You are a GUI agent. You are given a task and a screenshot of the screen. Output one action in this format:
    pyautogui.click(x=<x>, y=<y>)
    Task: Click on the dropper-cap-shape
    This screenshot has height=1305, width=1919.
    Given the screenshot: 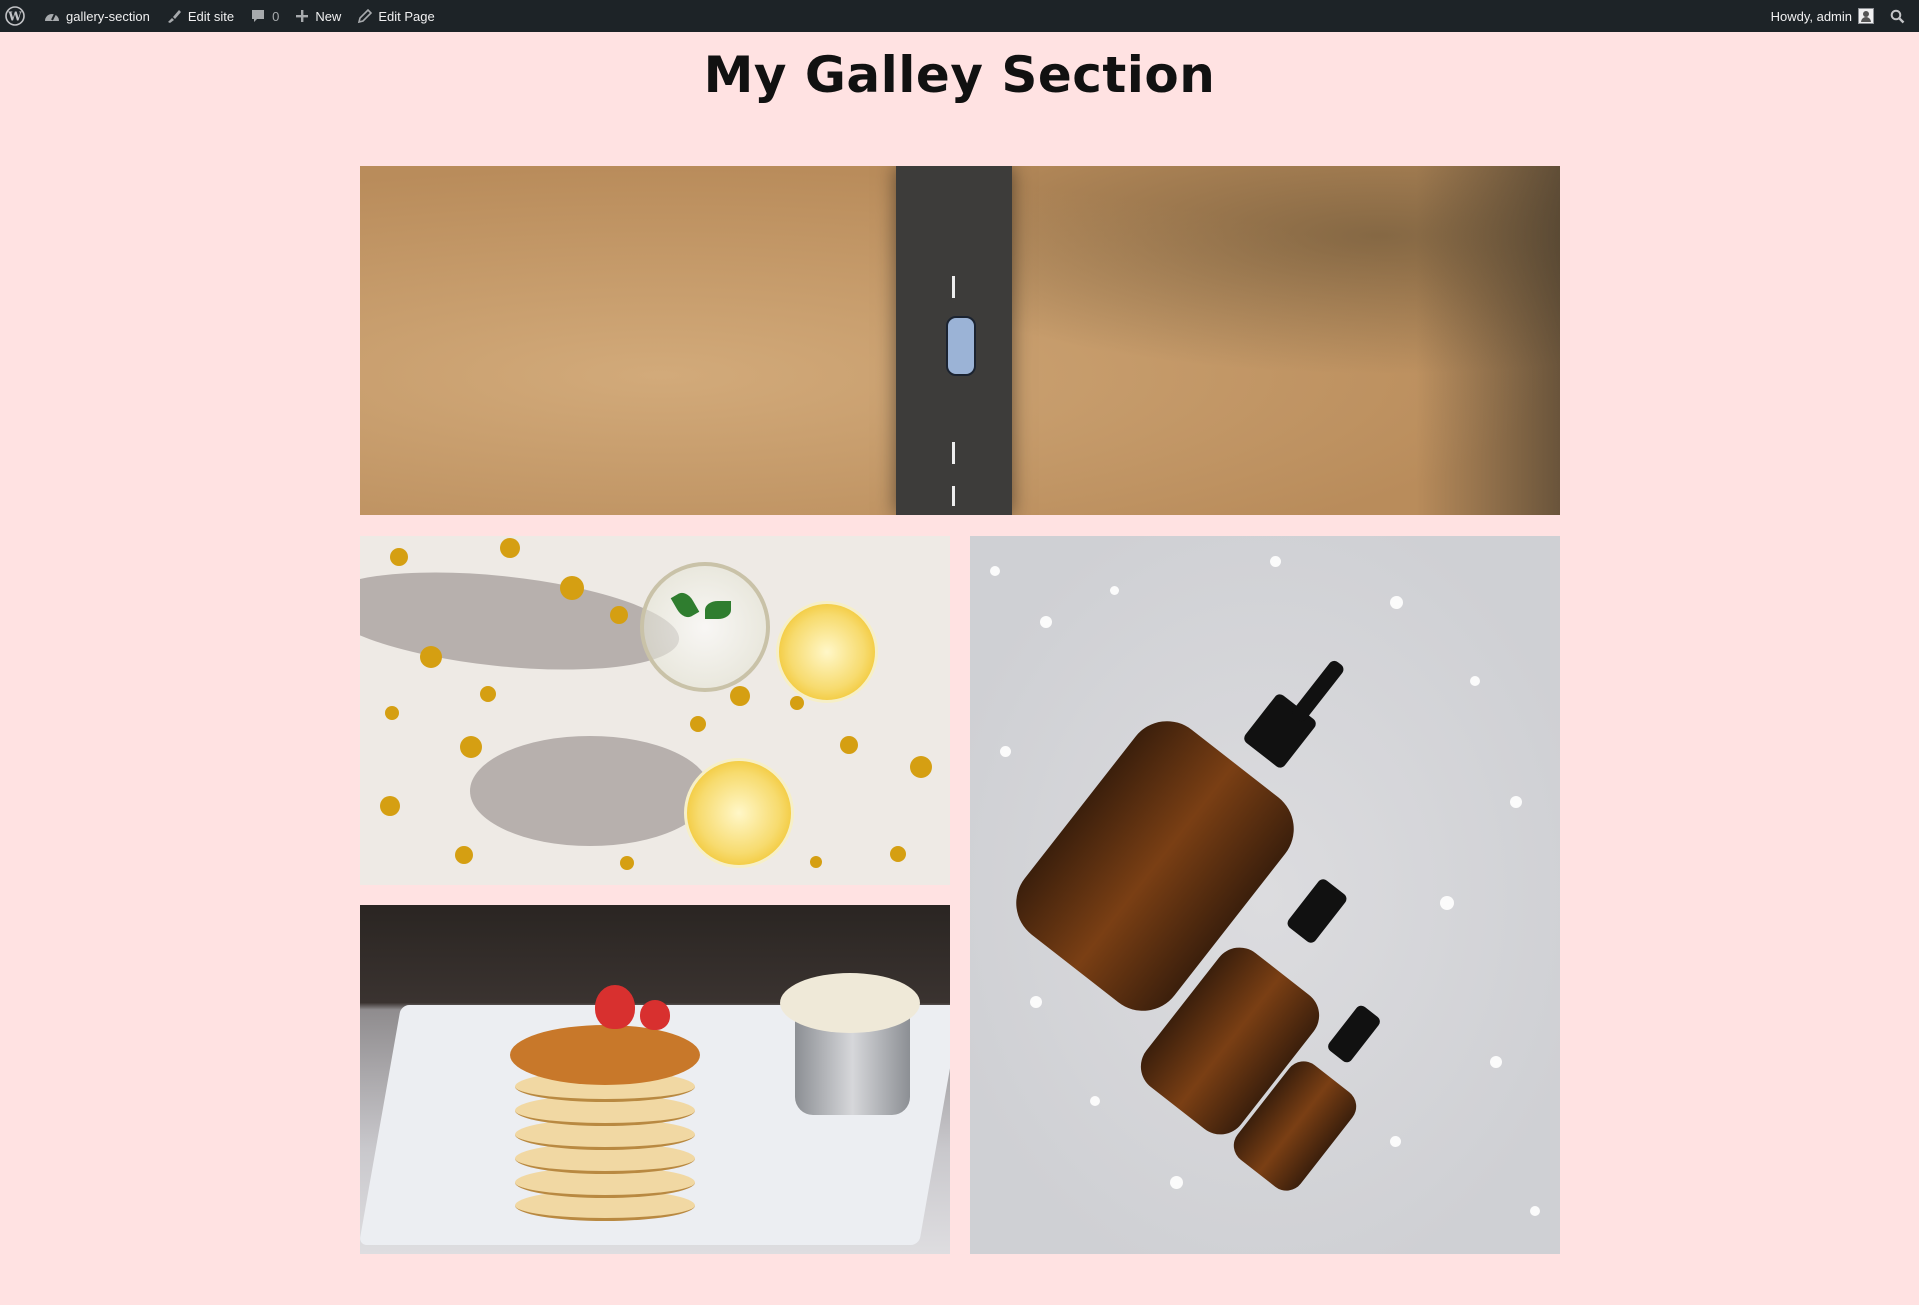 What is the action you would take?
    pyautogui.click(x=1354, y=1034)
    